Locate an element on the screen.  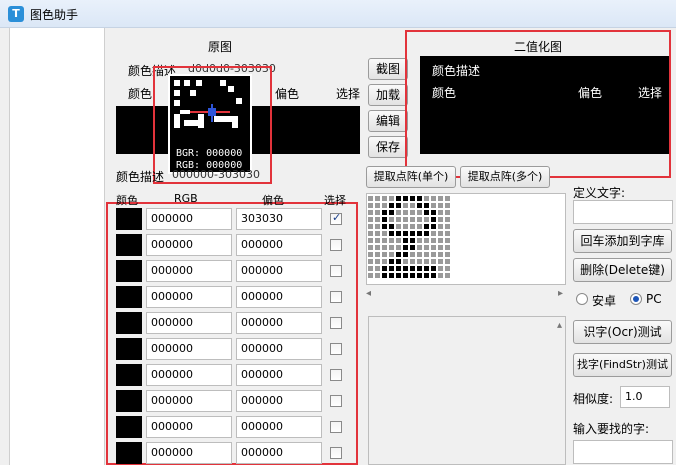
scroll-left-arrow: ◂ is located at coordinates (368, 293).